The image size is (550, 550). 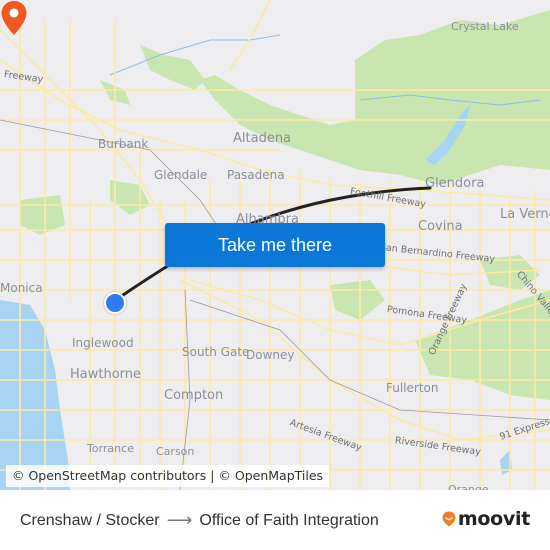 I want to click on moovit-pin-icon, so click(x=449, y=519).